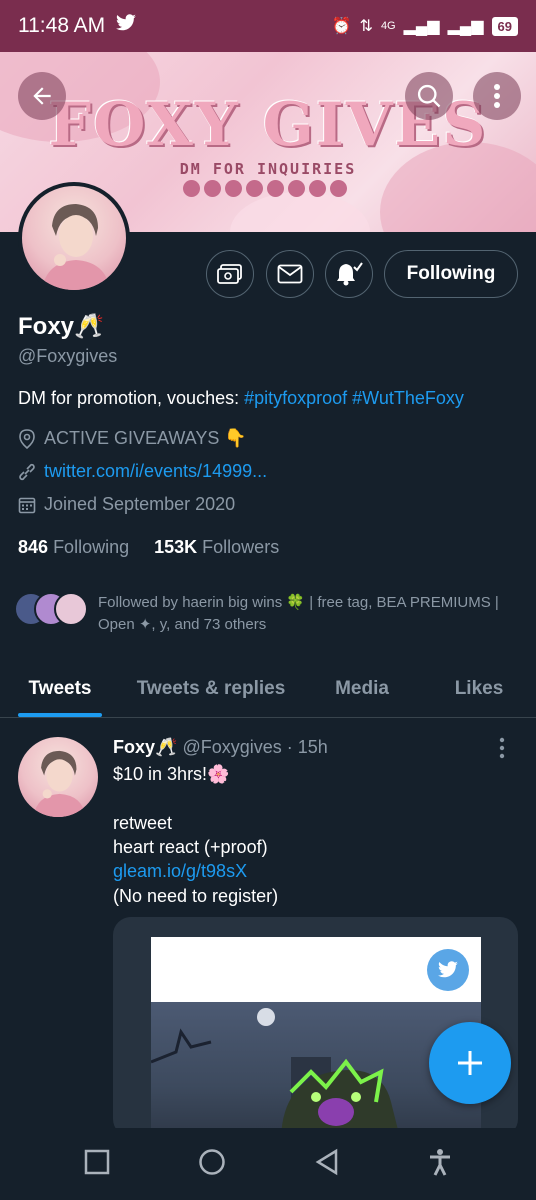 The image size is (536, 1200). Describe the element at coordinates (89, 326) in the screenshot. I see `profile-name-emoji: 🥂` at that location.